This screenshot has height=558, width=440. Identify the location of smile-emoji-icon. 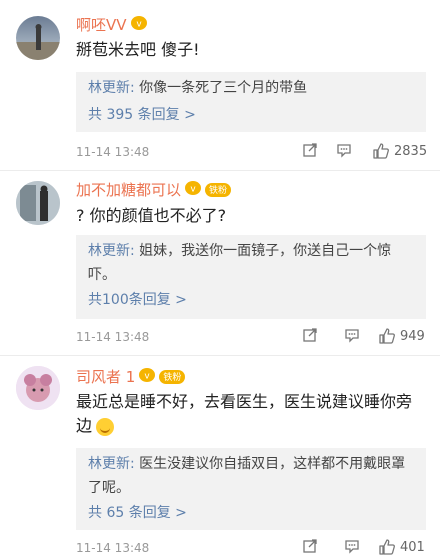
(105, 426).